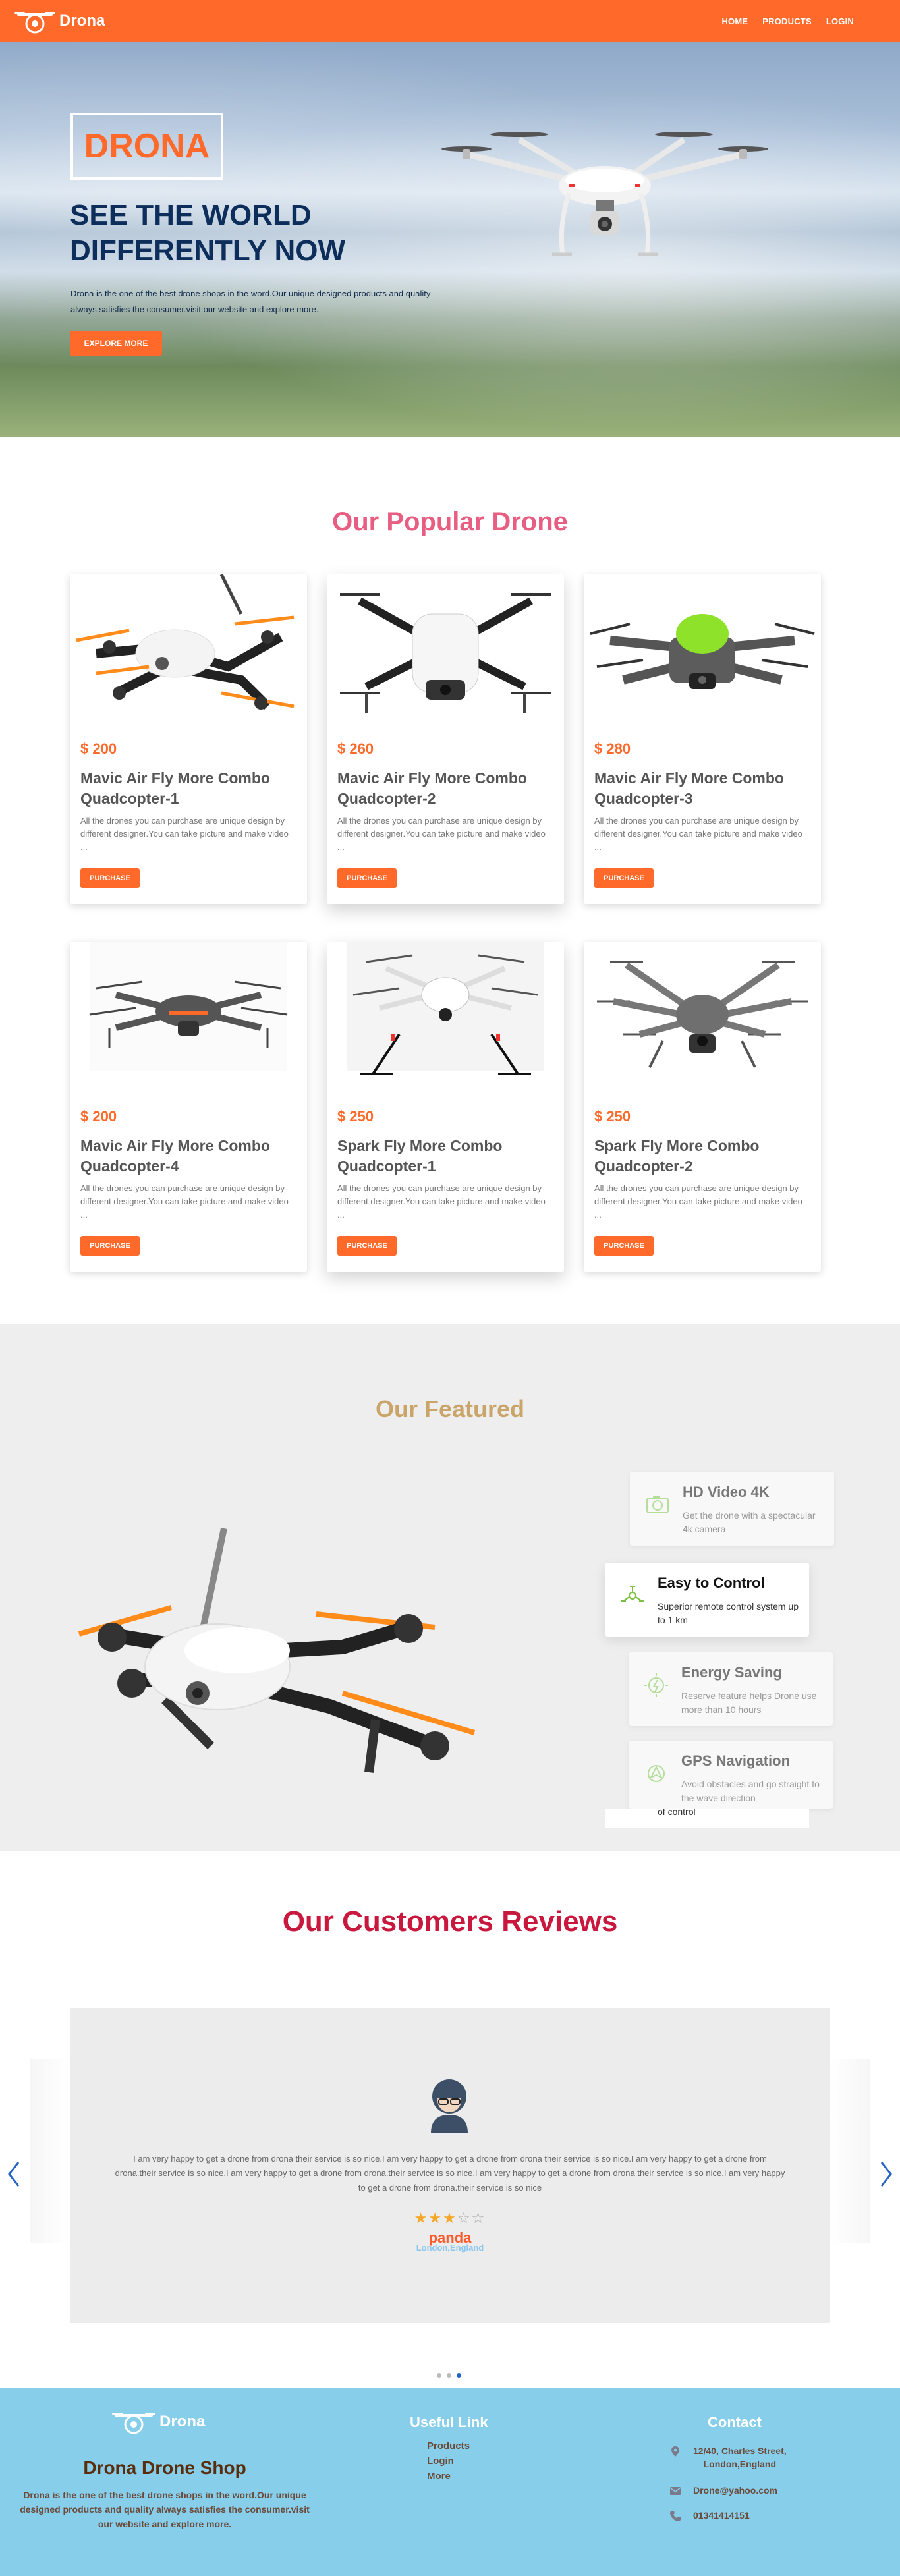 Image resolution: width=900 pixels, height=2576 pixels. Describe the element at coordinates (188, 1006) in the screenshot. I see `quadcopter-image` at that location.